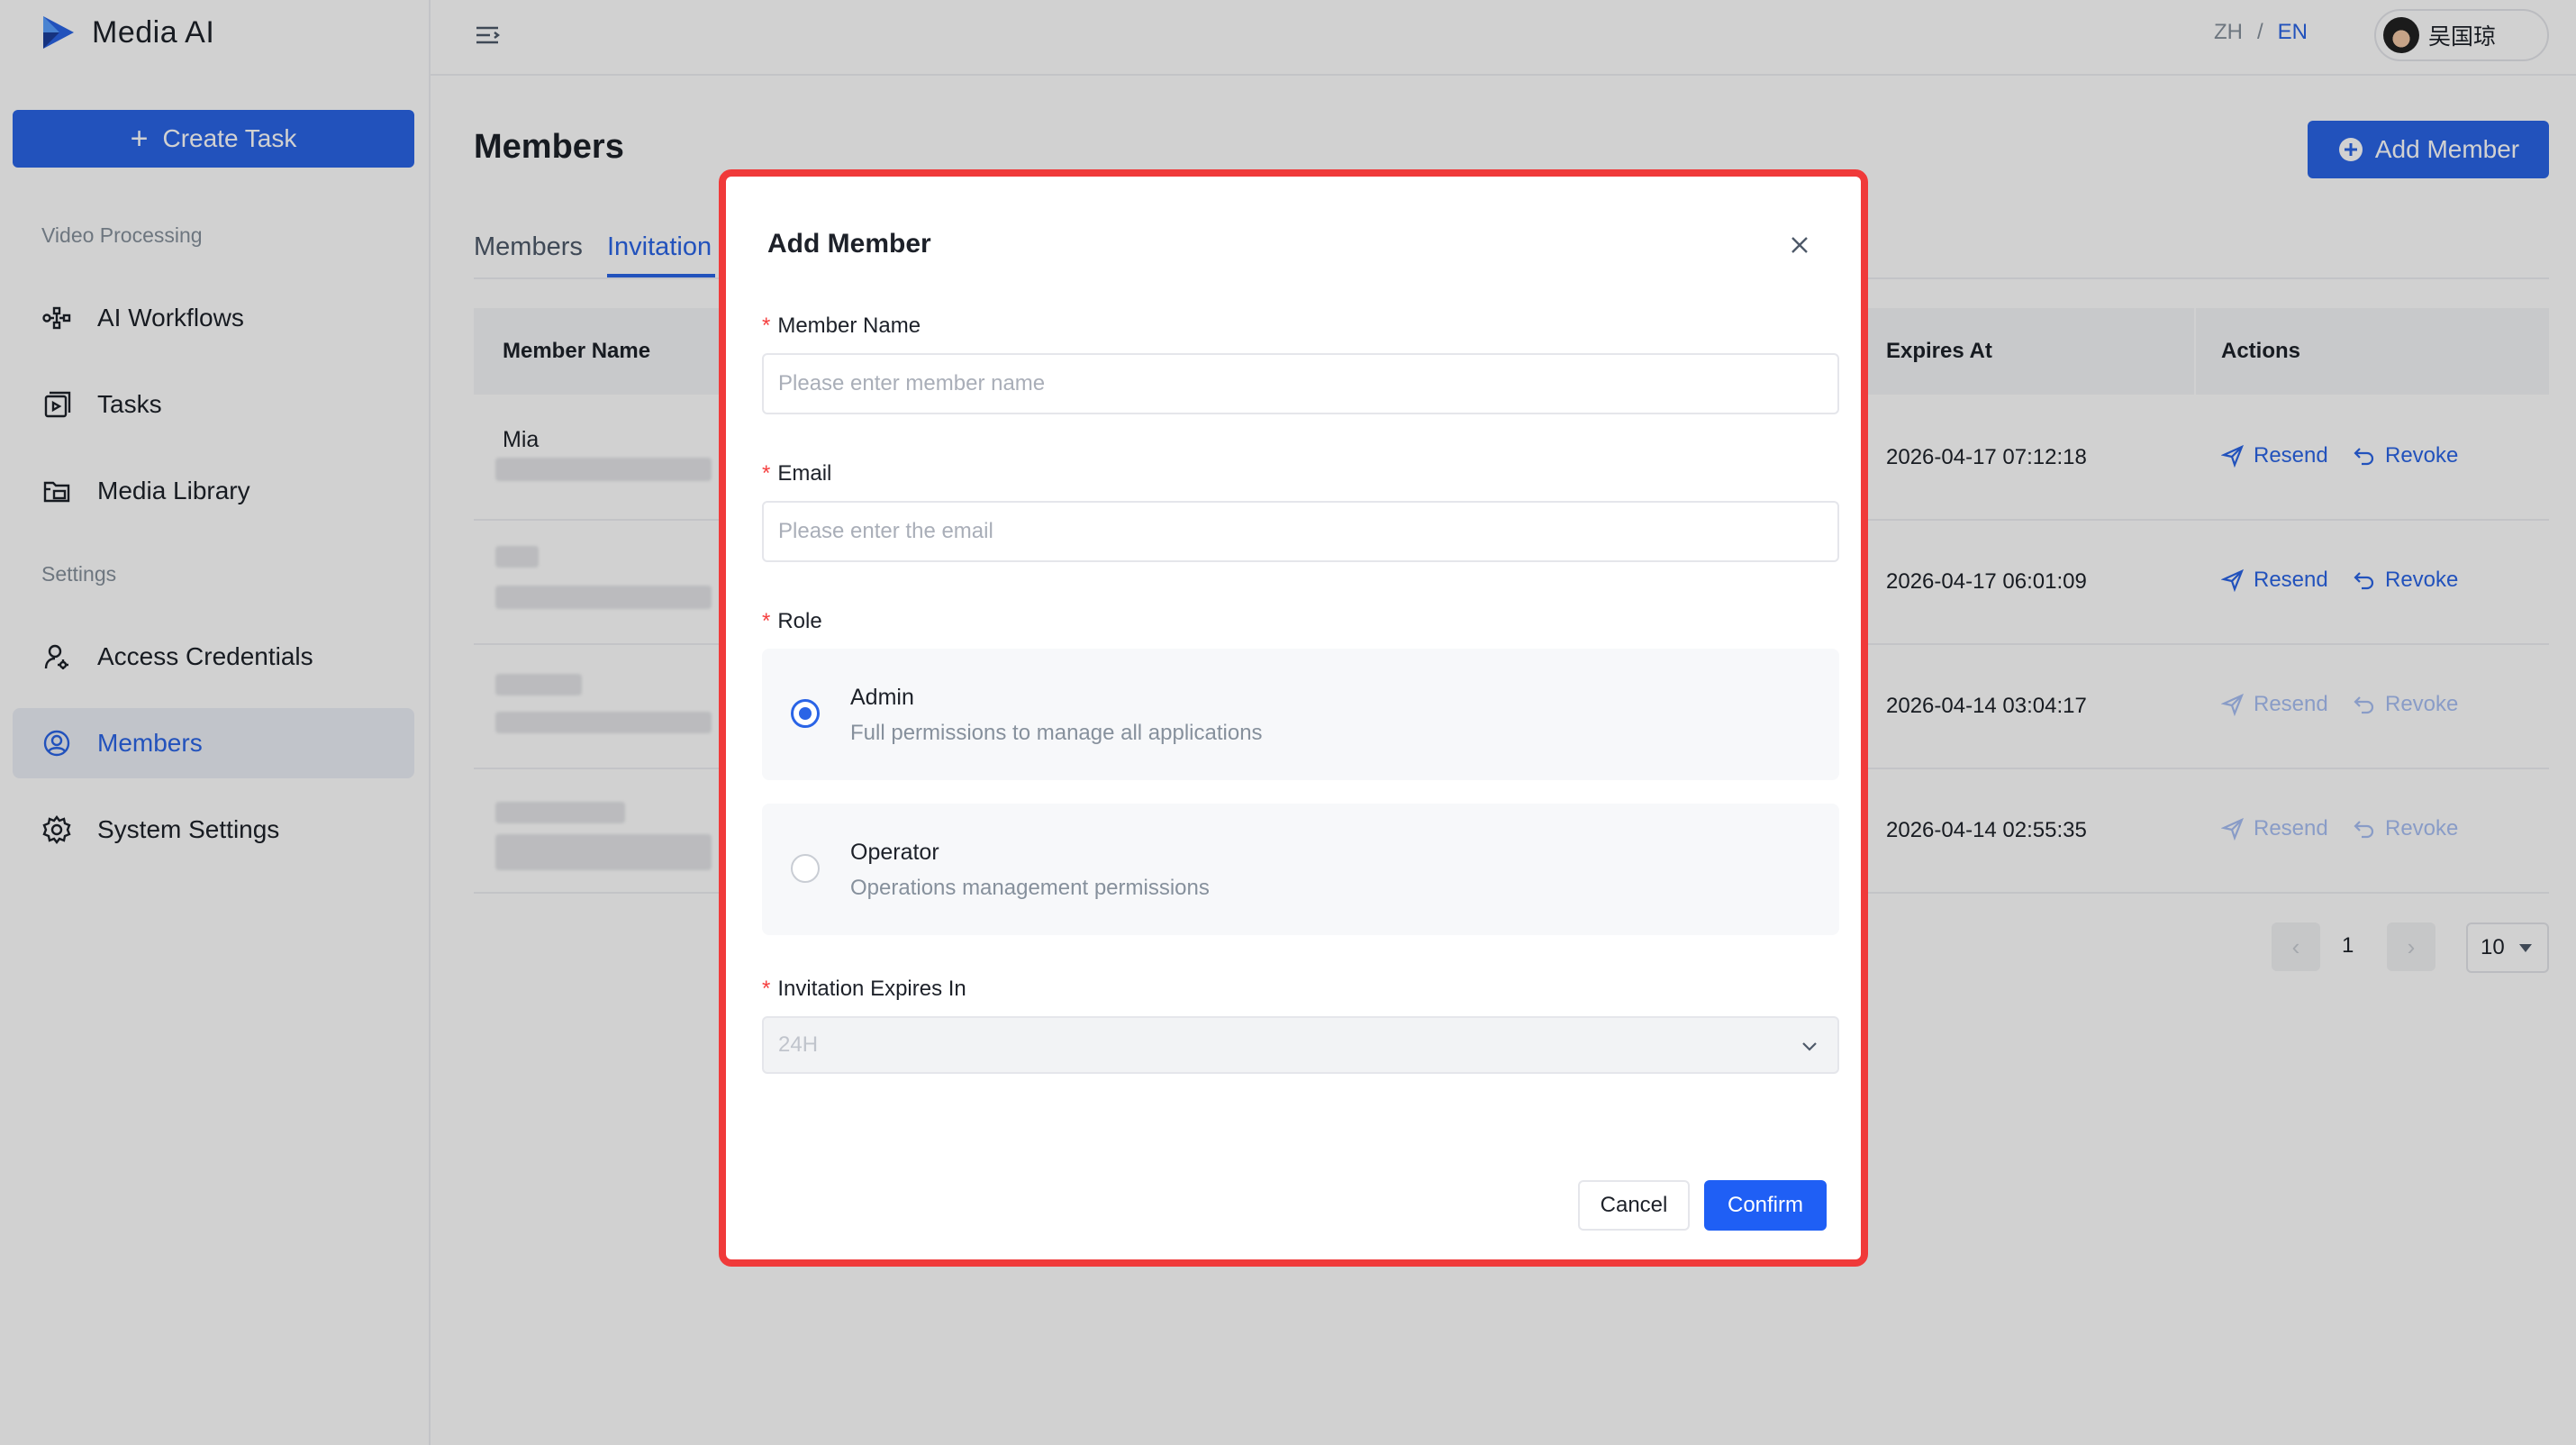  What do you see at coordinates (1030, 888) in the screenshot?
I see `role-description: Operations management permissions` at bounding box center [1030, 888].